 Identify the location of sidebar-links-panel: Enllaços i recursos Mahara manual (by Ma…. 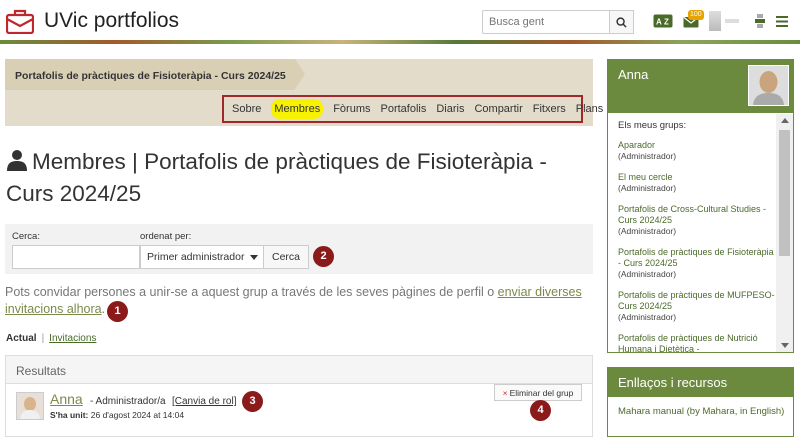
(700, 402).